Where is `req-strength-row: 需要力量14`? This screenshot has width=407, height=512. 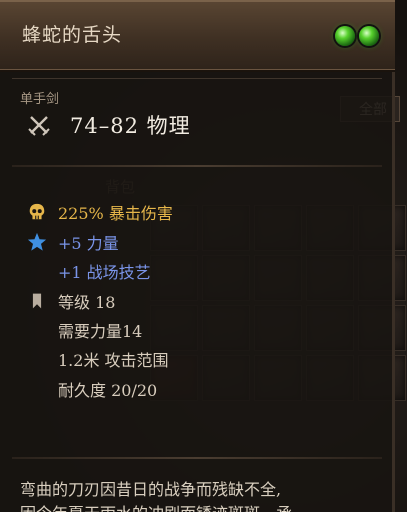
req-strength-row: 需要力量14 is located at coordinates (100, 330).